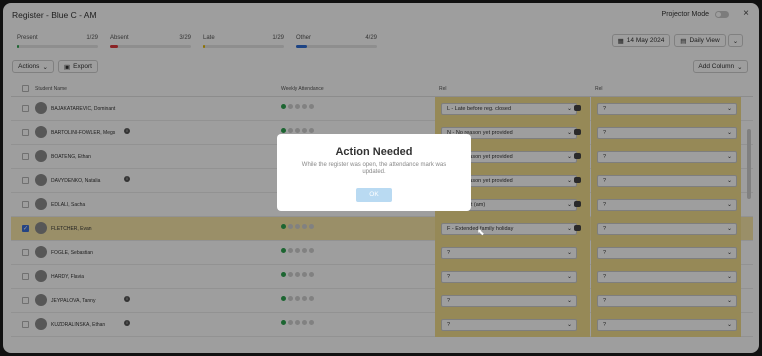  I want to click on dialog-title: Action Needed, so click(374, 152).